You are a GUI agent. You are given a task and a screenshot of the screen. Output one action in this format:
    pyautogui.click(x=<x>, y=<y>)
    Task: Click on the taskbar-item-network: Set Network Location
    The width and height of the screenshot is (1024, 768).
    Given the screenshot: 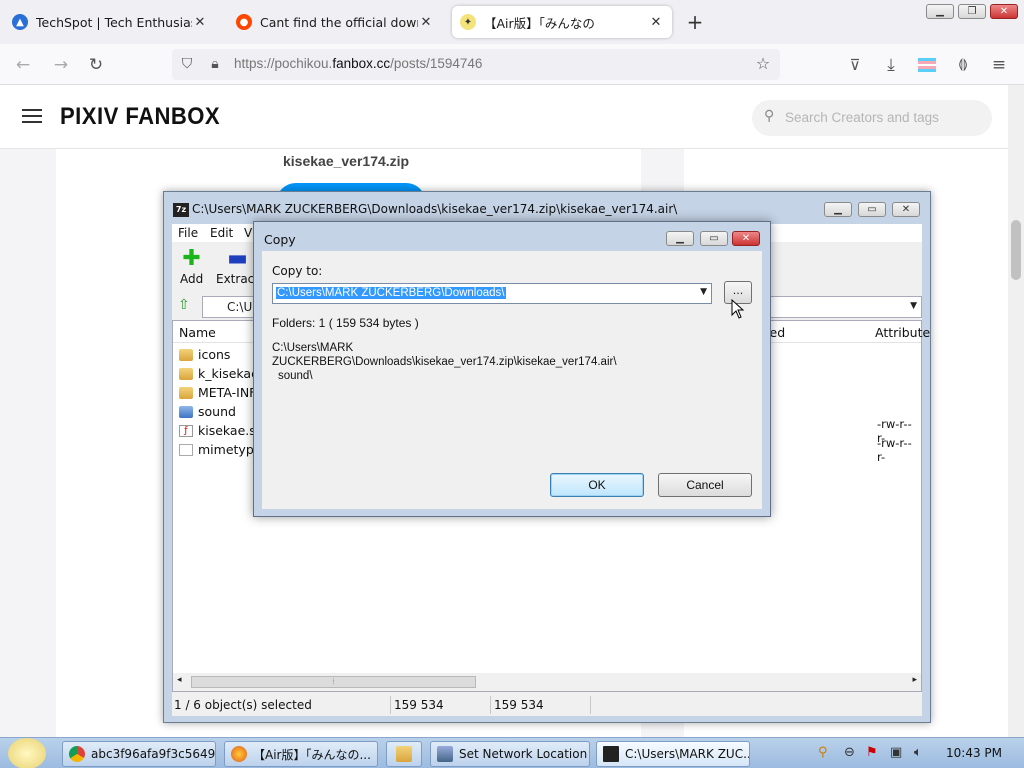 What is the action you would take?
    pyautogui.click(x=510, y=754)
    